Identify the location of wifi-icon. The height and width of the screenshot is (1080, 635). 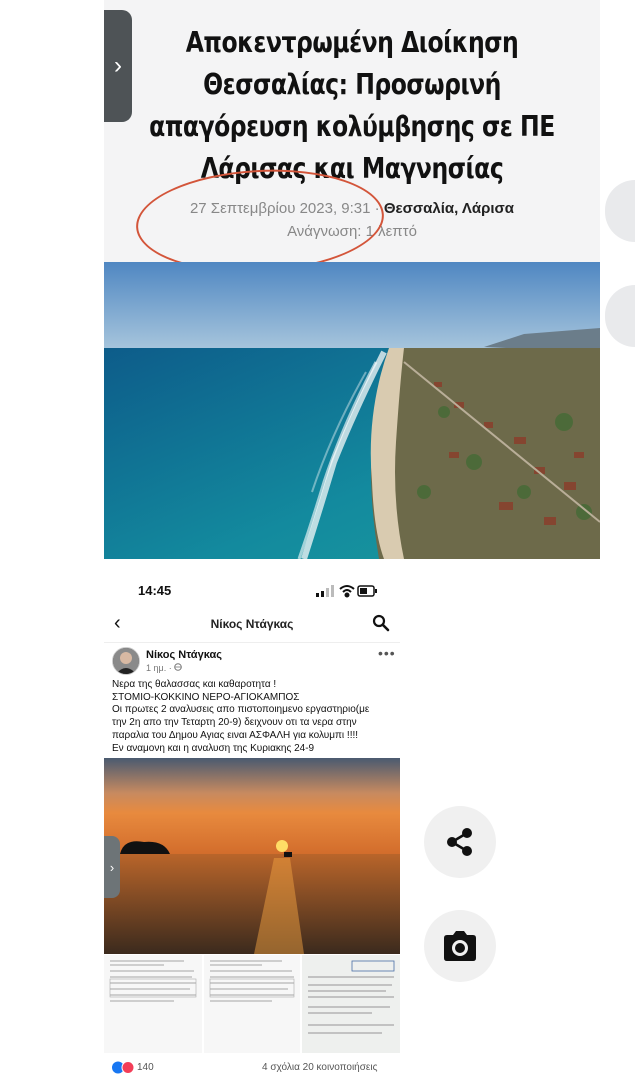
(347, 591).